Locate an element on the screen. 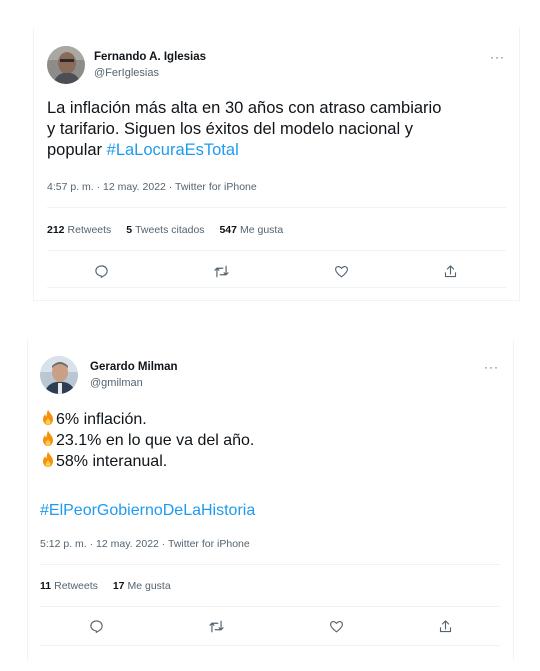 This screenshot has width=540, height=671. quotes-label: Tweets citados is located at coordinates (170, 230).